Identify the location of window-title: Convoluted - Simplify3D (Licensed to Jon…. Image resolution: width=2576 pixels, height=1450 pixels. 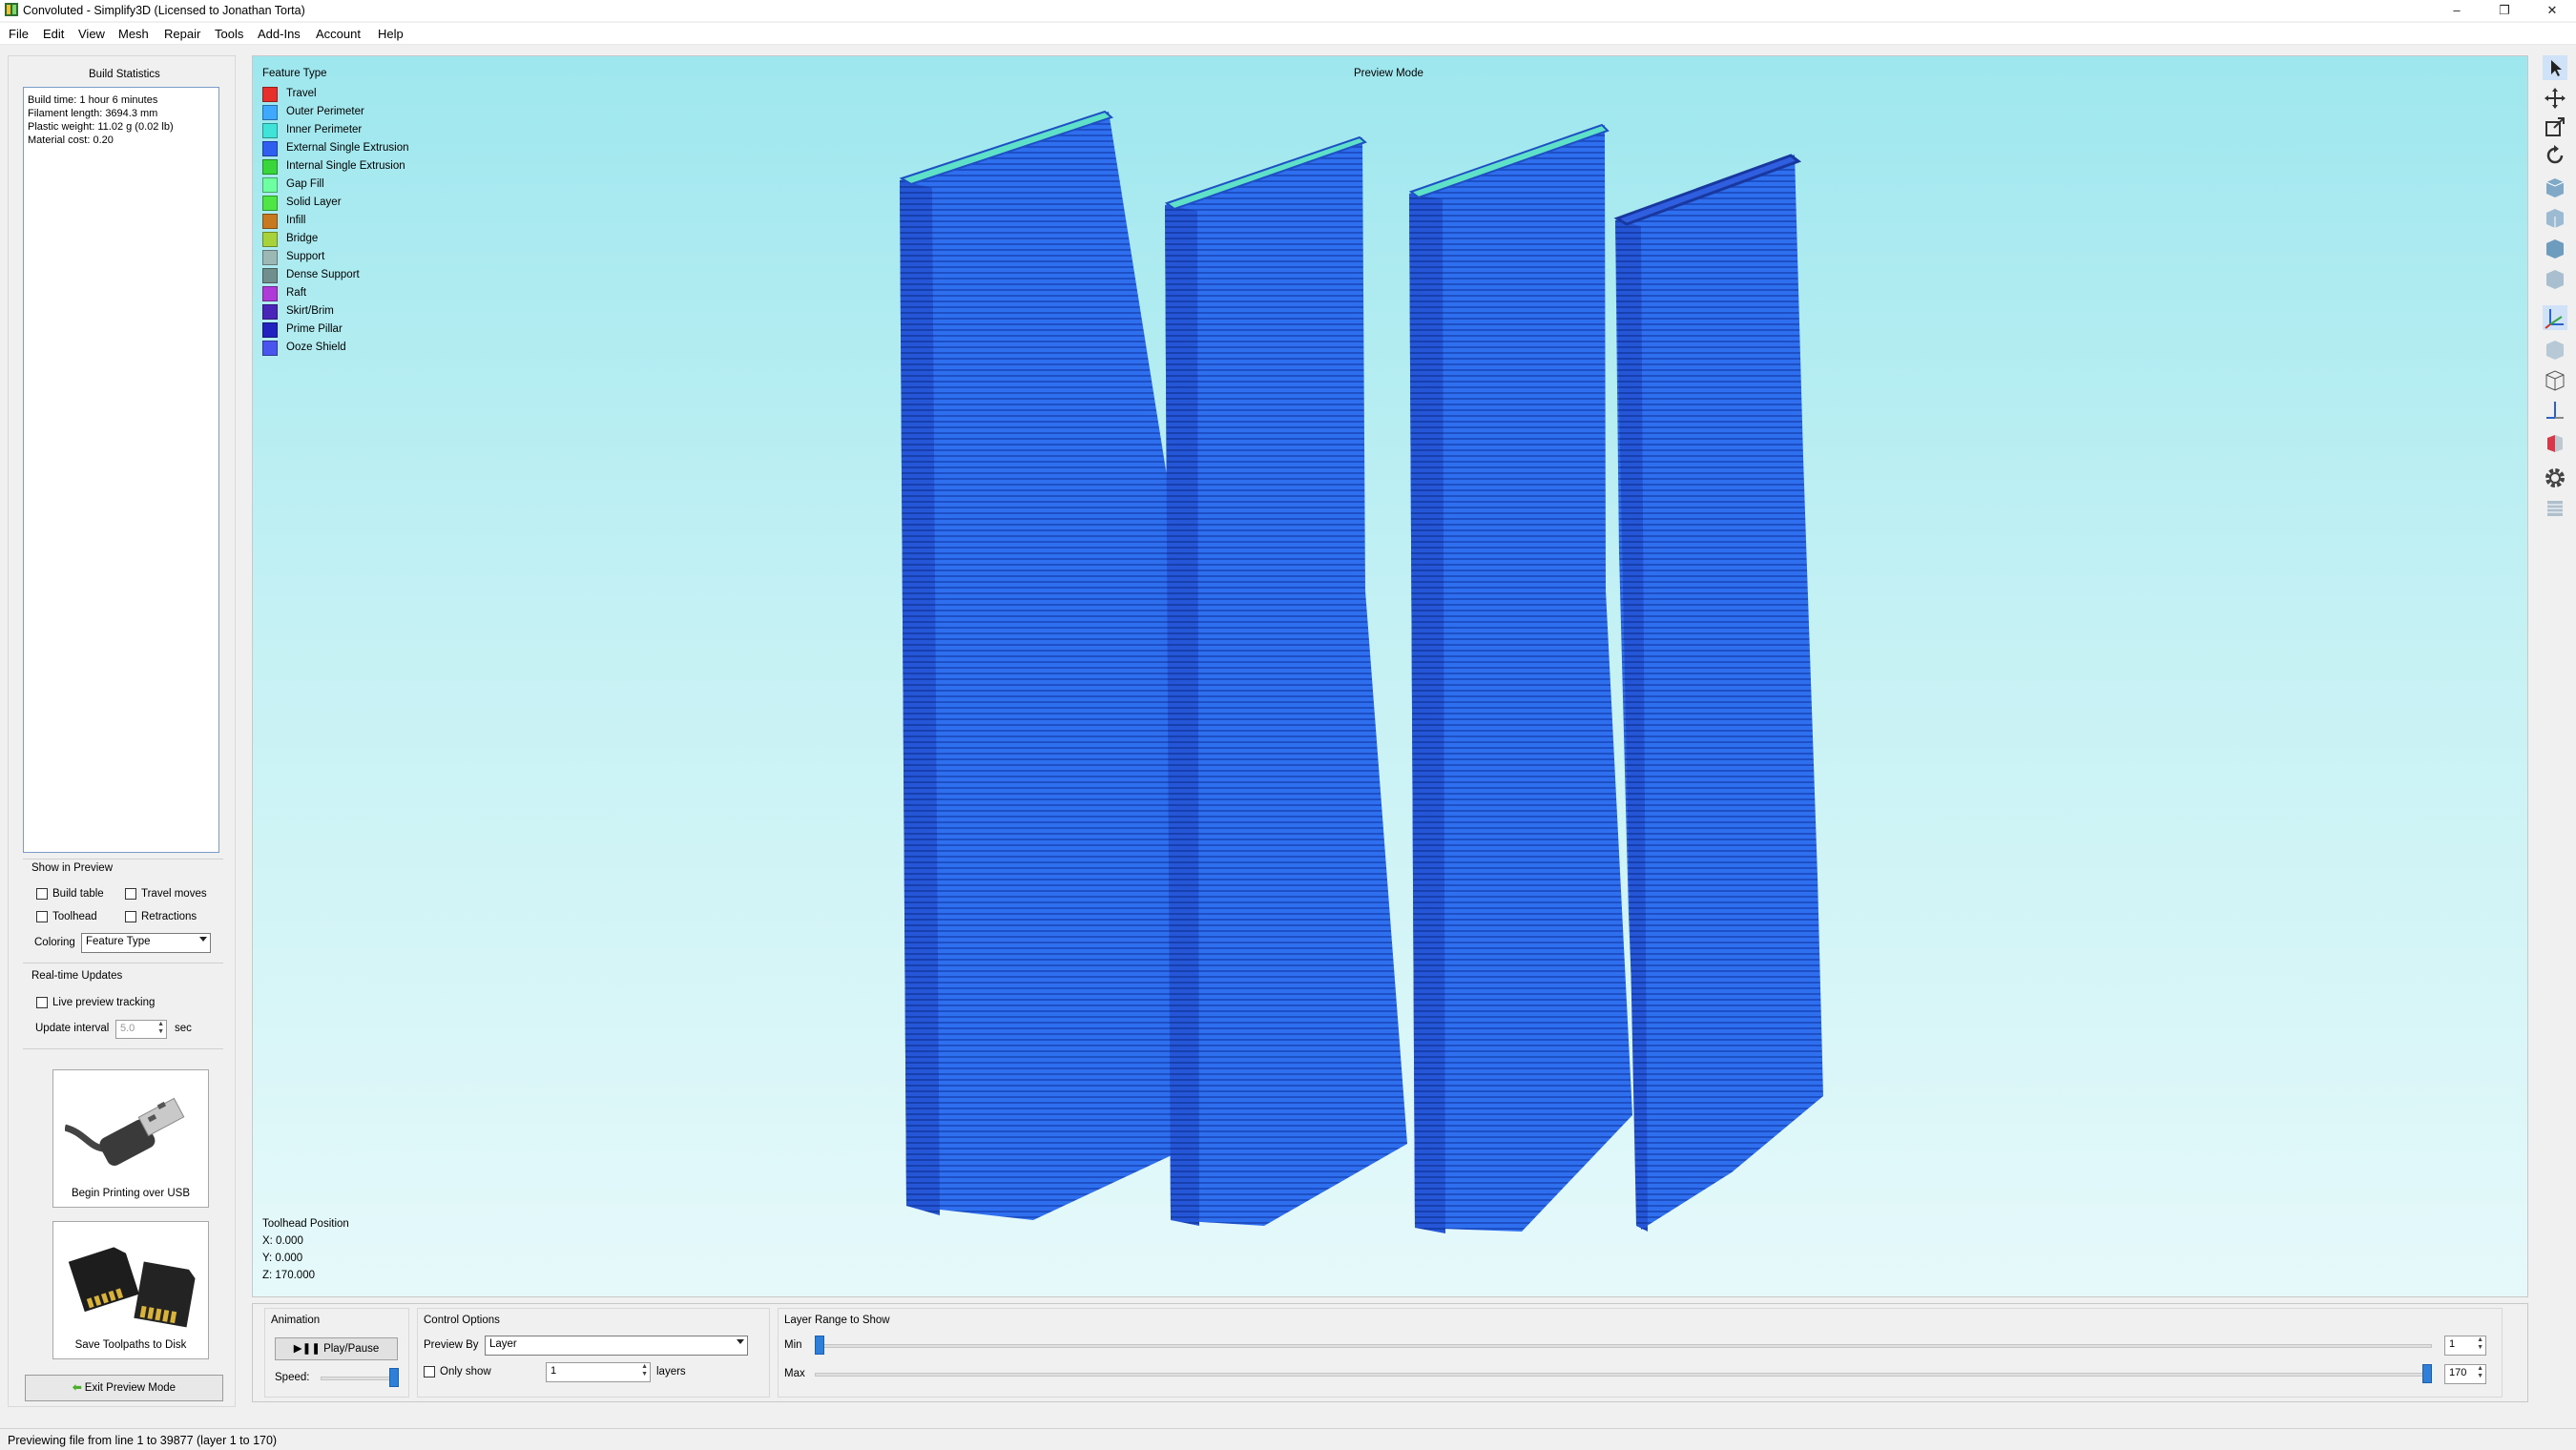
(164, 11).